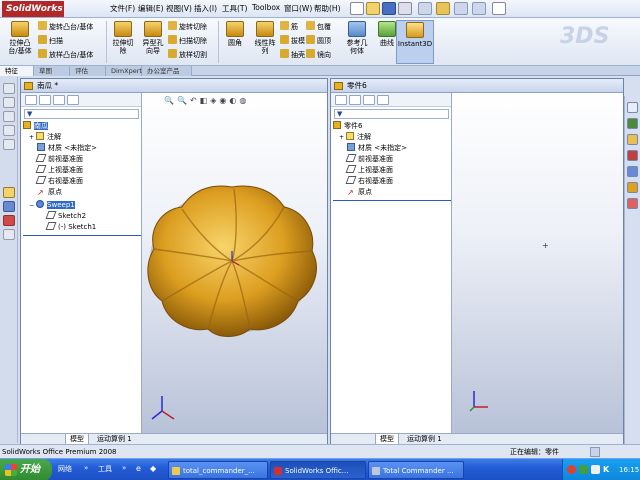 The width and height of the screenshot is (640, 480). Describe the element at coordinates (88, 71) in the screenshot. I see `tab-evaluate: 评估` at that location.